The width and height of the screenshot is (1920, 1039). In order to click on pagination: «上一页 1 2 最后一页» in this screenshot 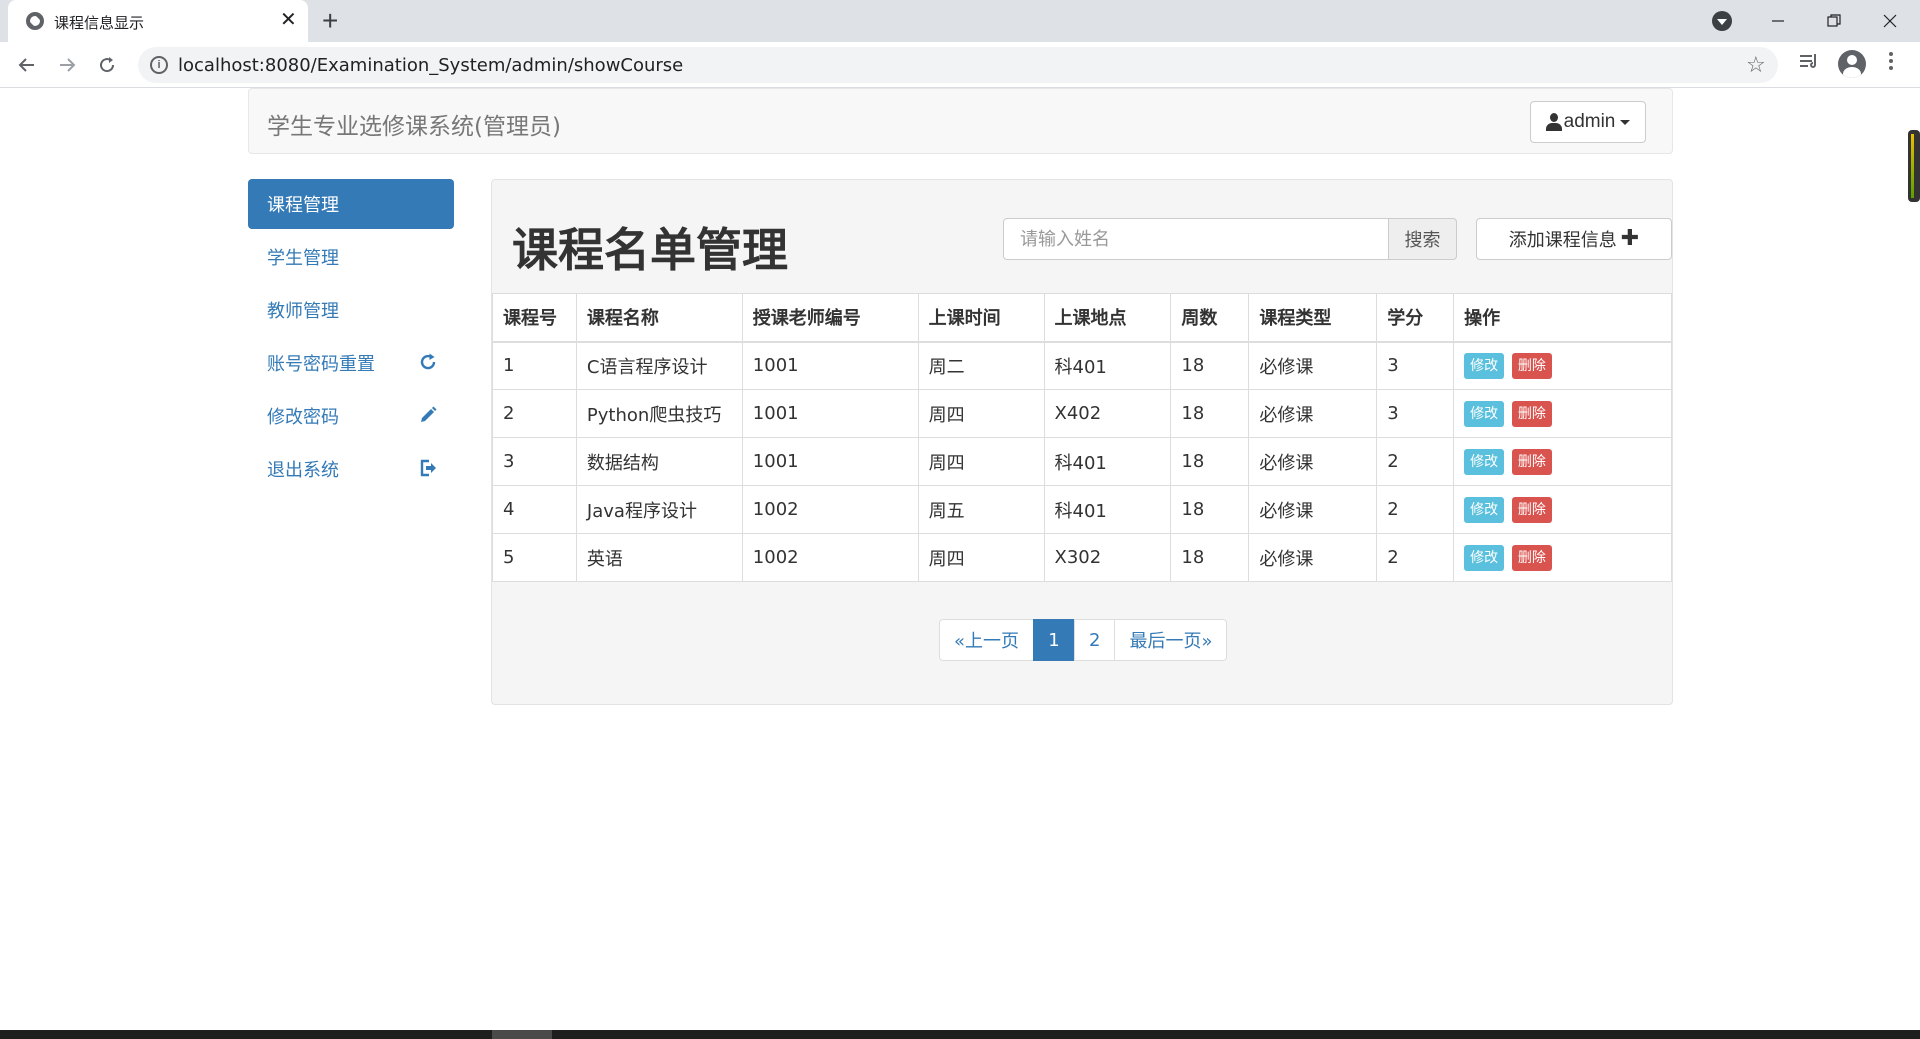, I will do `click(1083, 640)`.